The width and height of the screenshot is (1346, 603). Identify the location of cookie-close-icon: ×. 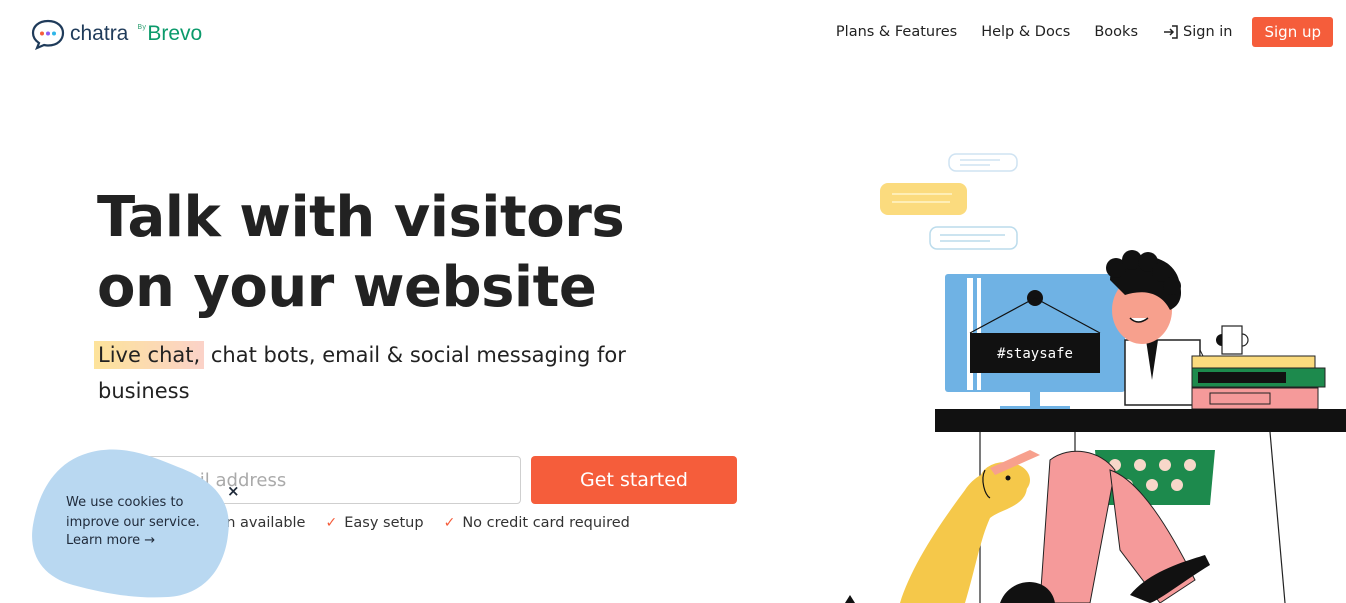
(233, 491).